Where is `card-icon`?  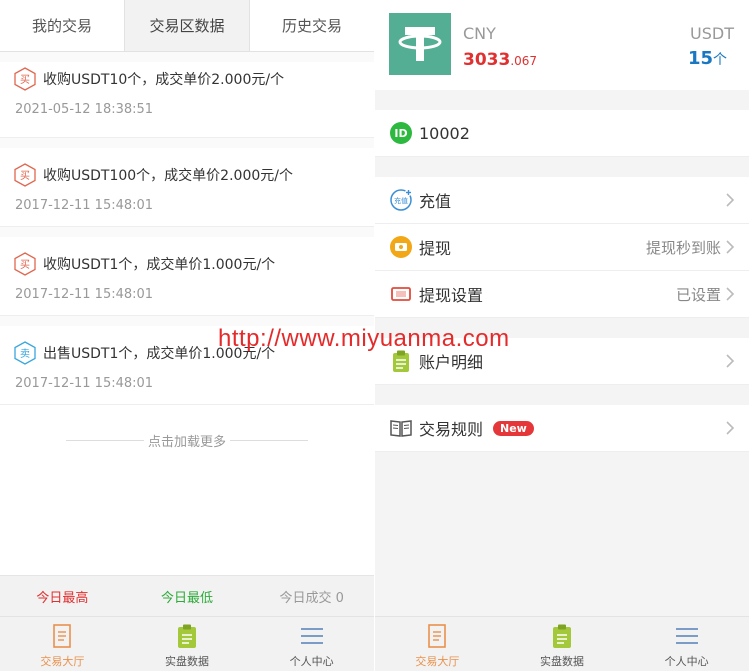
card-icon is located at coordinates (401, 294).